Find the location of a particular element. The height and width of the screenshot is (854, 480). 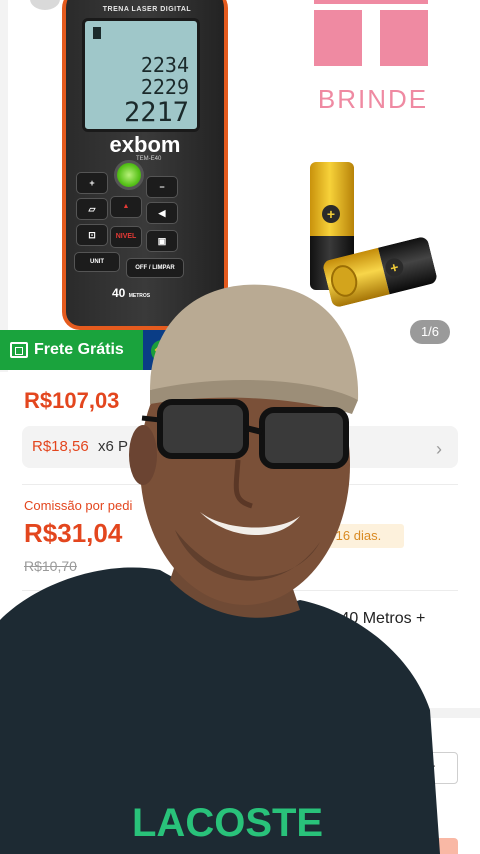

device-key-area-icon: ▱ is located at coordinates (92, 209).